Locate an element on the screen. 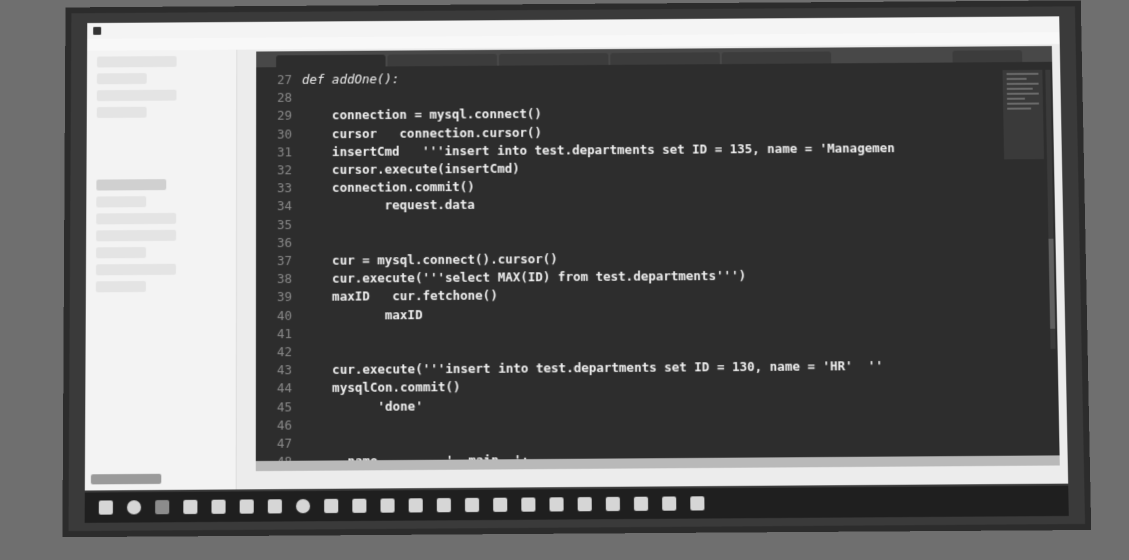  line-number: 32 is located at coordinates (284, 170).